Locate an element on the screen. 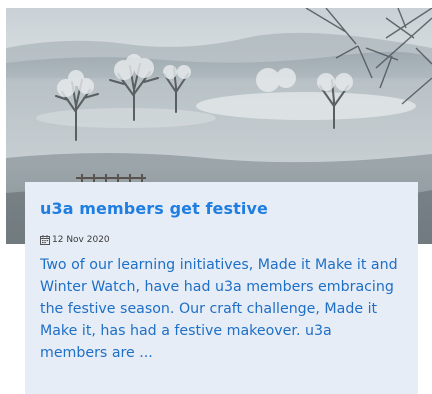 This screenshot has height=394, width=432. calendar-icon is located at coordinates (45, 240).